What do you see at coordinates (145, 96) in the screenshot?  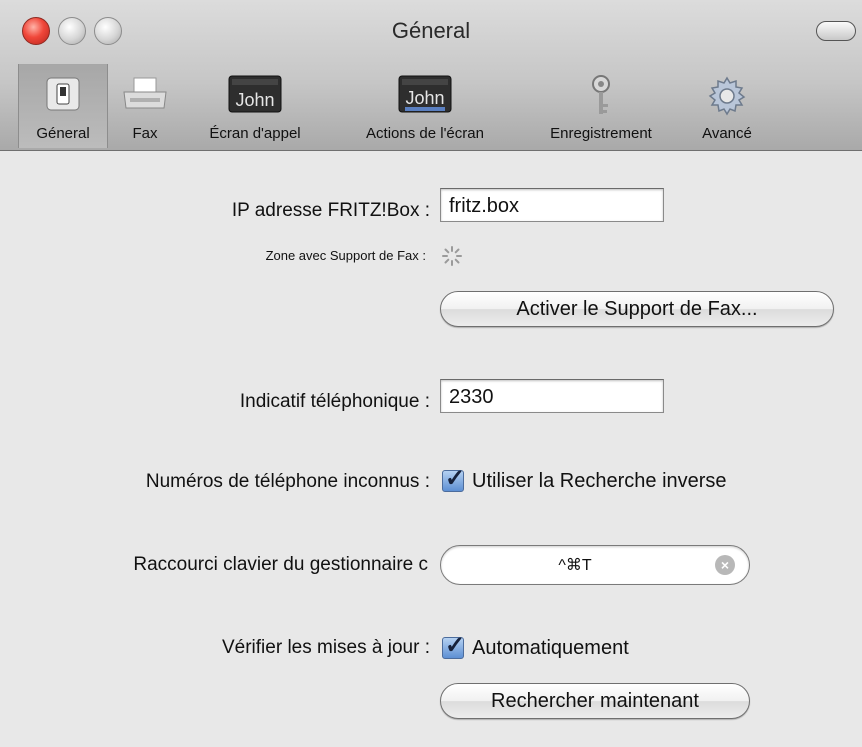 I see `fax-icon` at bounding box center [145, 96].